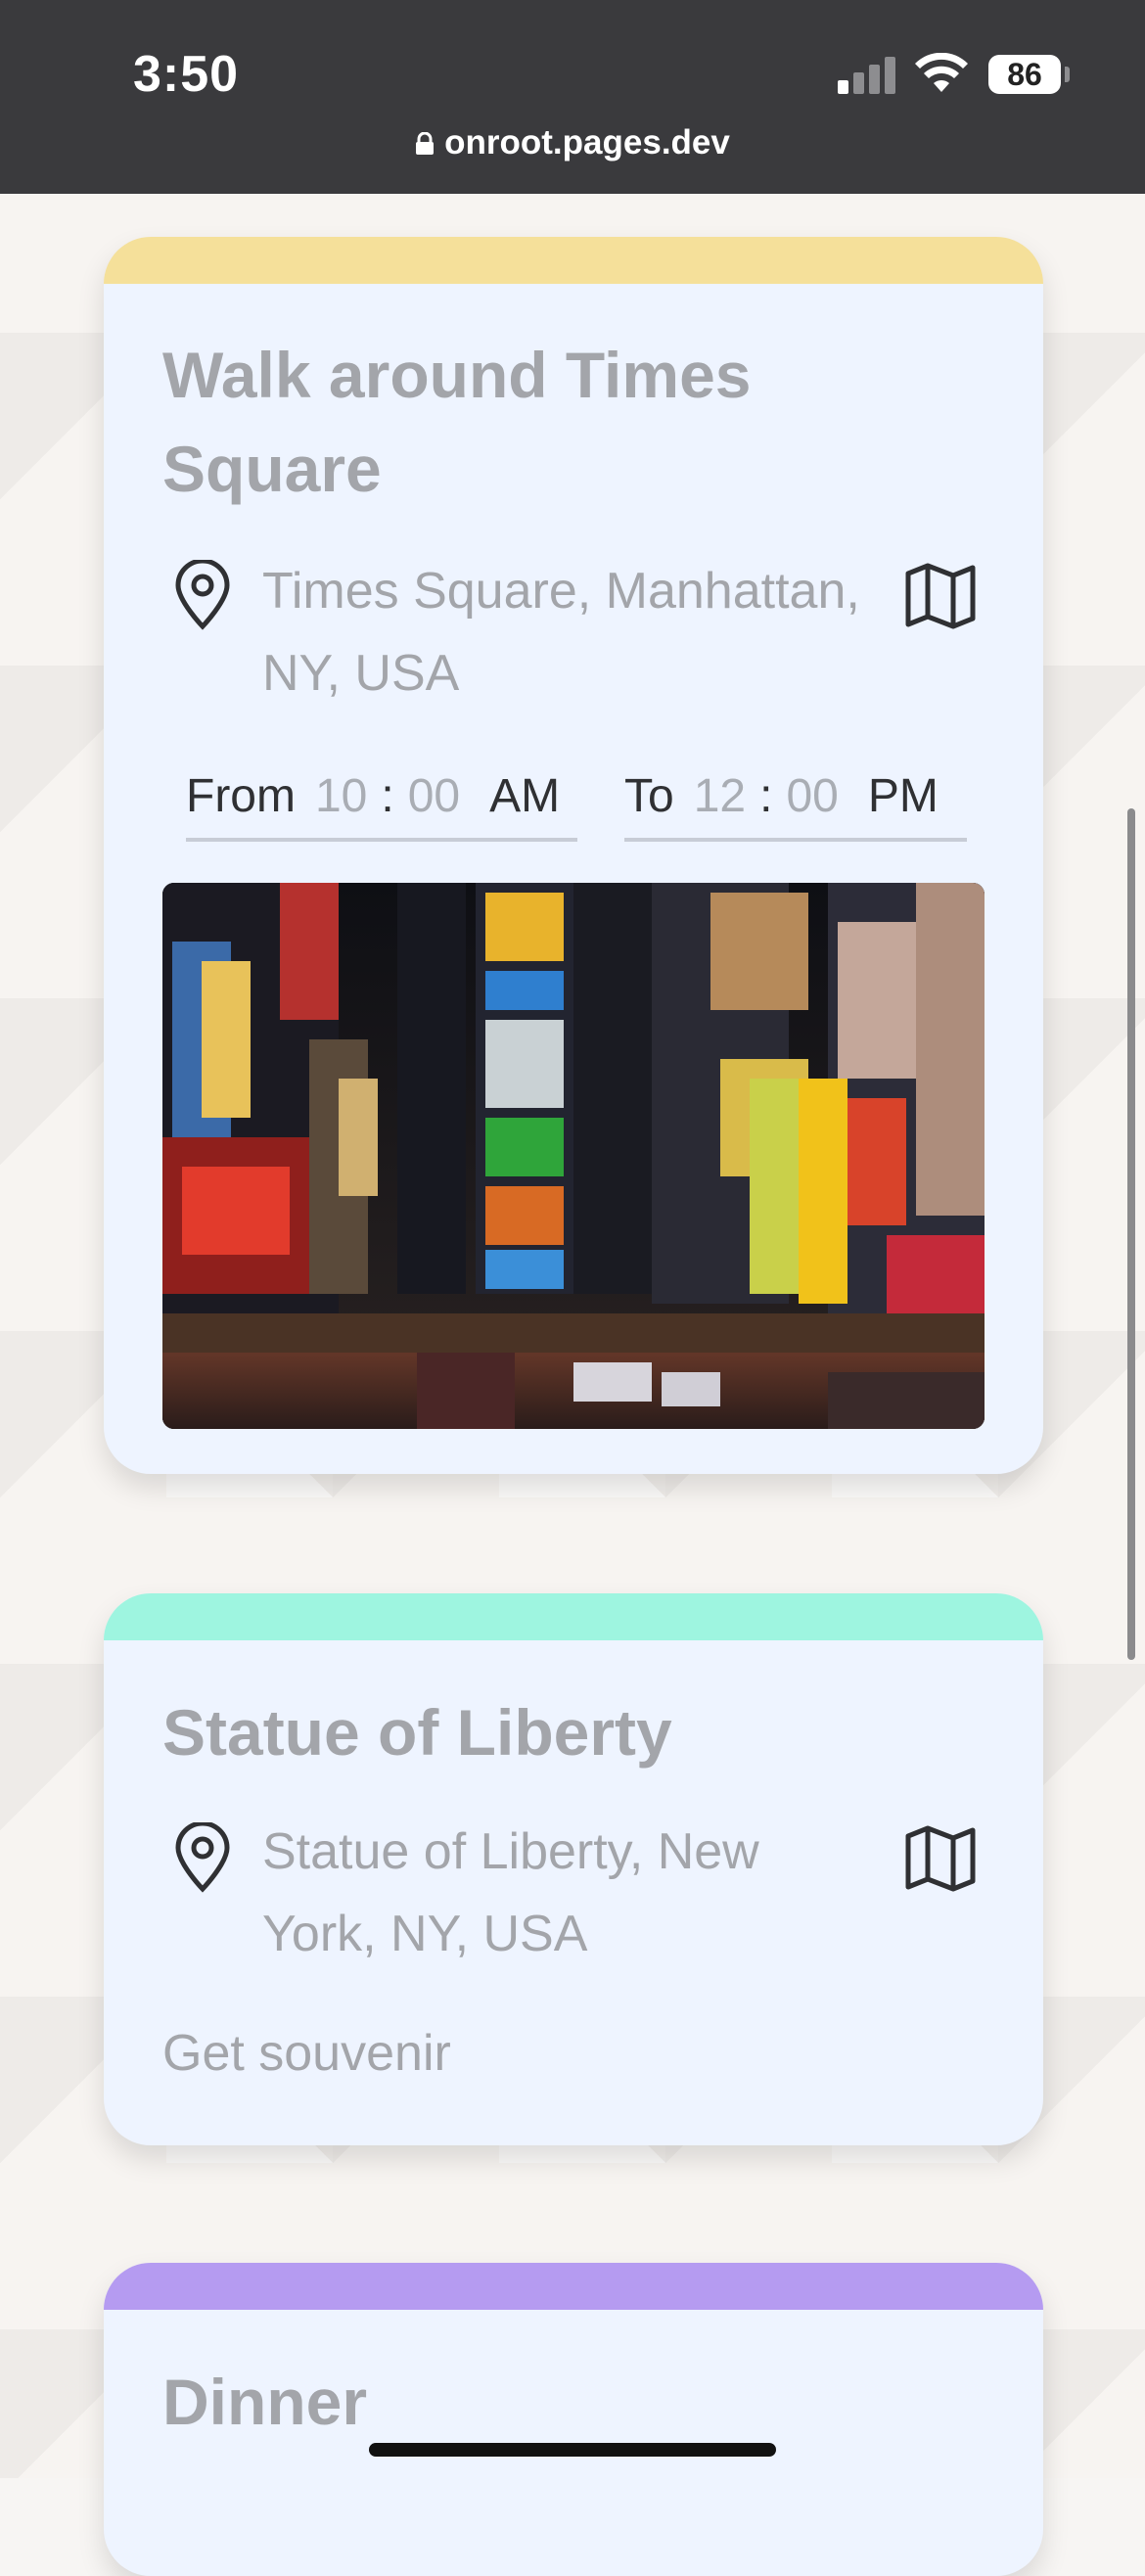  What do you see at coordinates (573, 2402) in the screenshot?
I see `card-title: Dinner` at bounding box center [573, 2402].